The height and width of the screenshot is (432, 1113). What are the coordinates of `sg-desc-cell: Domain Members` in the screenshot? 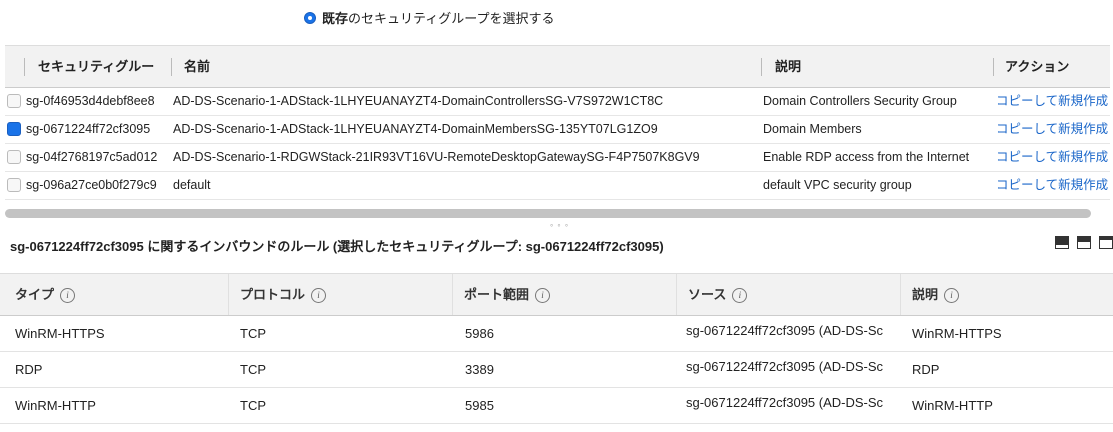 It's located at (812, 129).